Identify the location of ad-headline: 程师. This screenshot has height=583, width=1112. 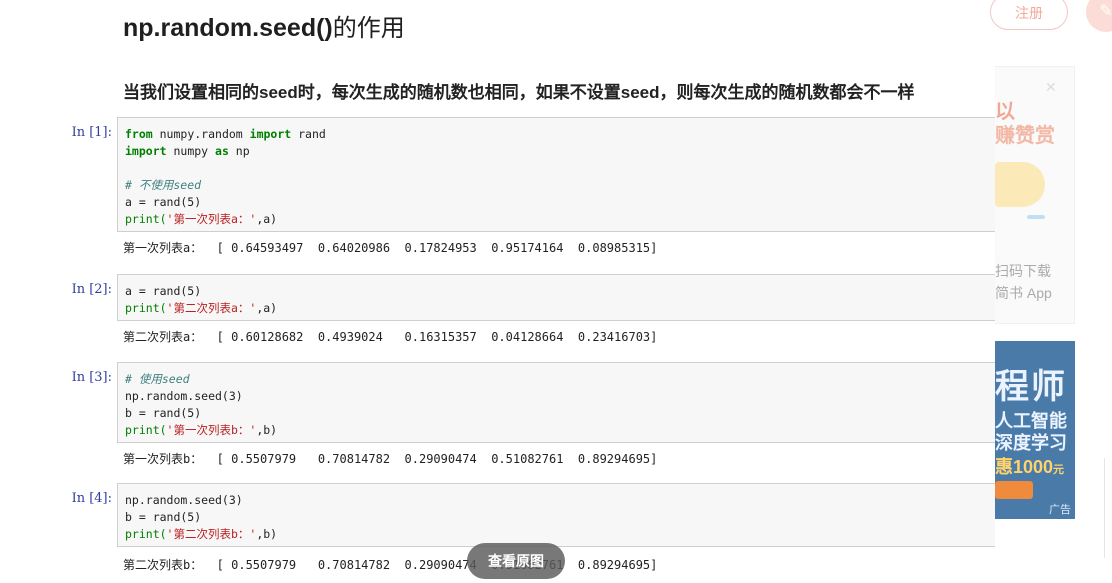
(1031, 387).